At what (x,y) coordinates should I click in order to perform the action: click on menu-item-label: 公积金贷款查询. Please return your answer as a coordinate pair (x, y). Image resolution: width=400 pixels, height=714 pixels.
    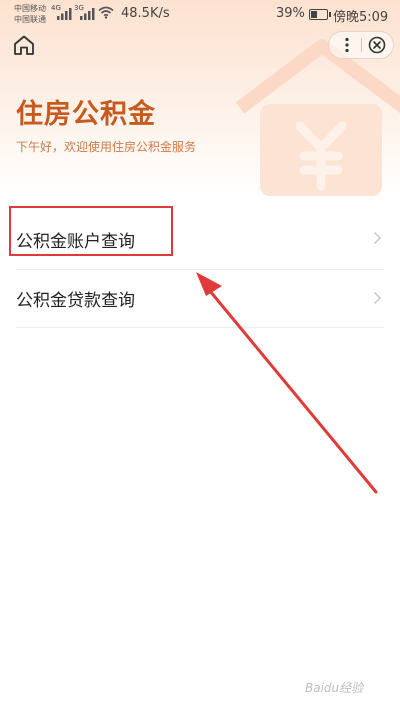
    Looking at the image, I should click on (75, 301).